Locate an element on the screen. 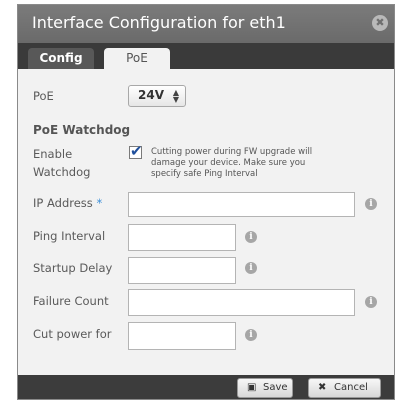 The width and height of the screenshot is (396, 404). dialog-footer: ▣ Save ✖ Cancel is located at coordinates (206, 387).